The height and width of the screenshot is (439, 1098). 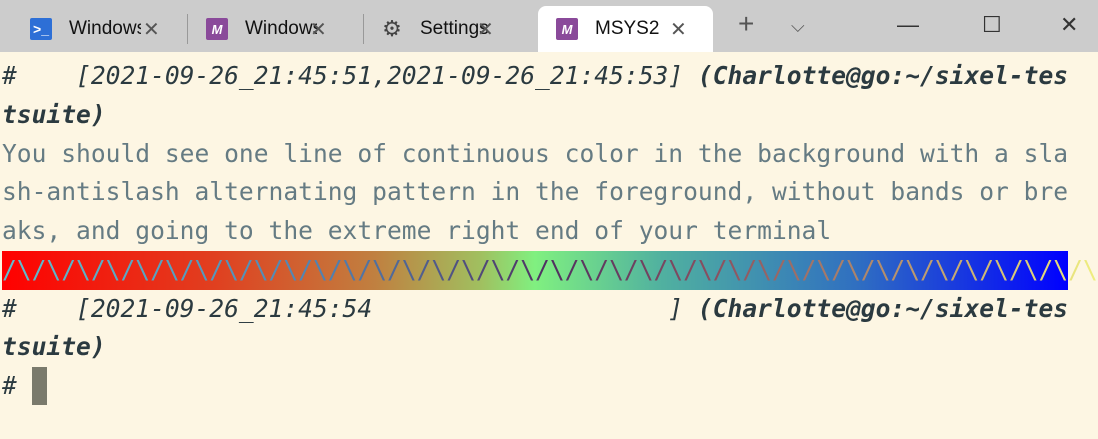 What do you see at coordinates (41, 29) in the screenshot?
I see `powershell-icon: >_` at bounding box center [41, 29].